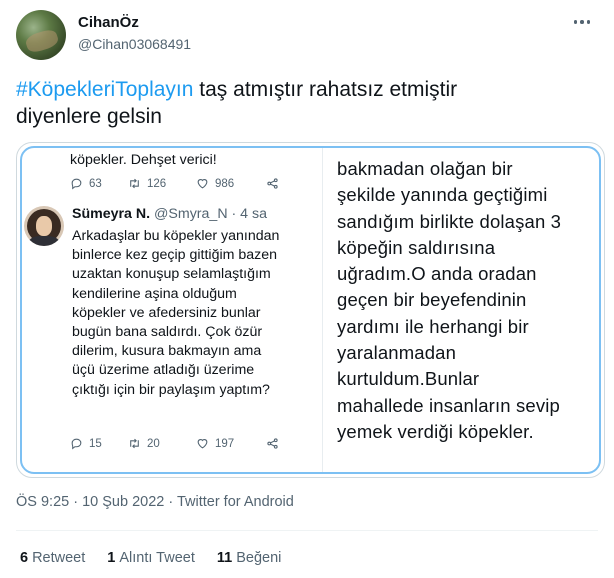  I want to click on continuation-line: şekilde yanında geçtiğimi, so click(442, 195).